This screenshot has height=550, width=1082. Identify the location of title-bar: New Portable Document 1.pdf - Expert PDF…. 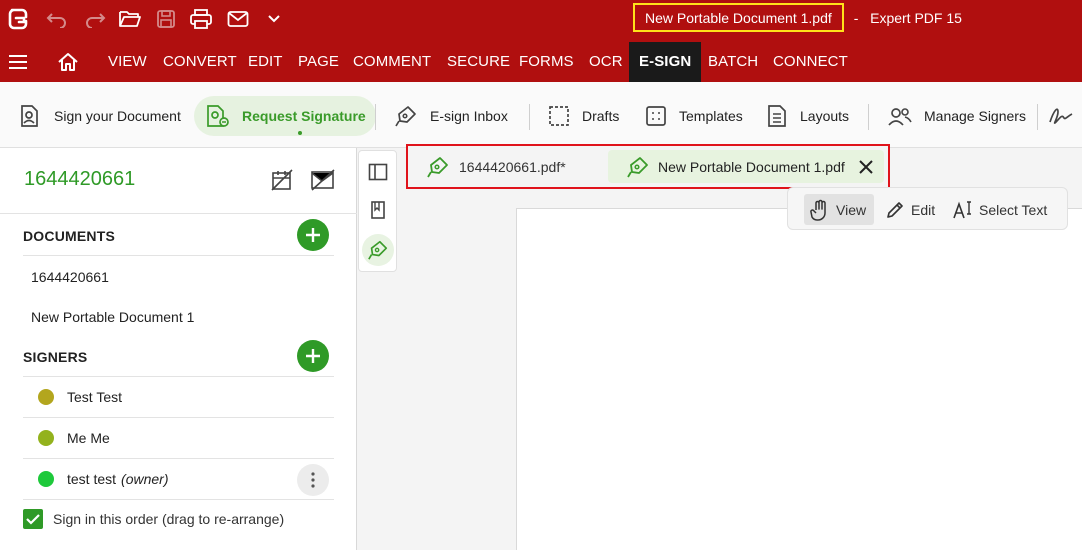
(541, 19).